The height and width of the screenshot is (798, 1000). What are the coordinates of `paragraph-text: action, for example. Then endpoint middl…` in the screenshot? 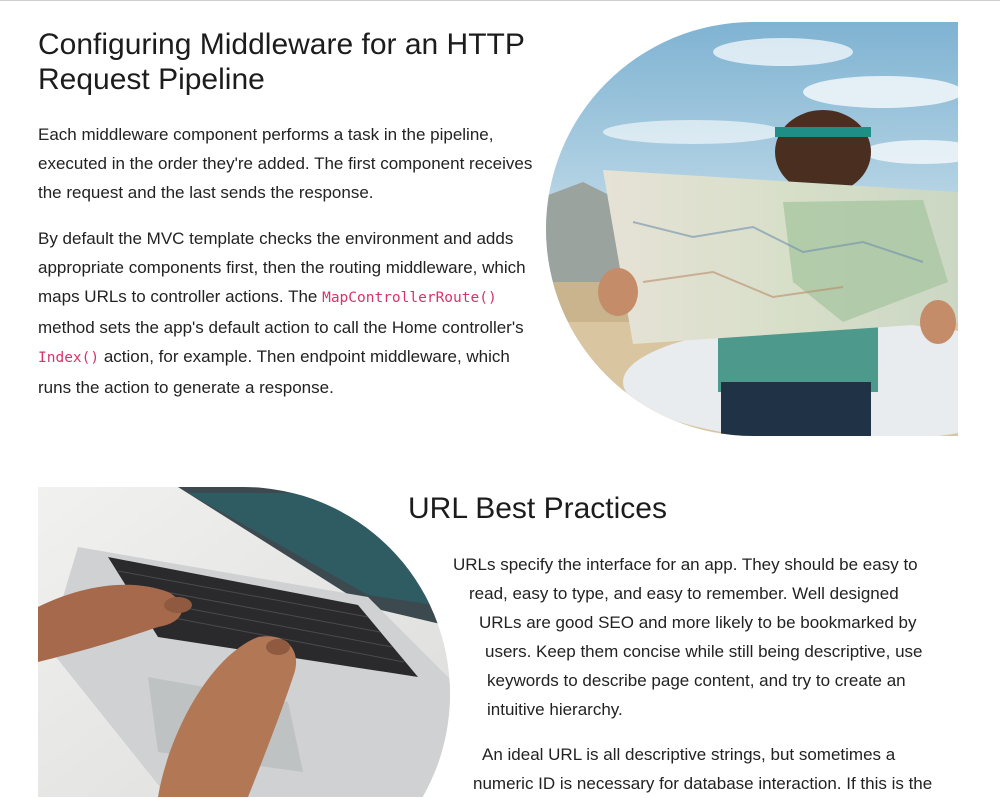 It's located at (274, 372).